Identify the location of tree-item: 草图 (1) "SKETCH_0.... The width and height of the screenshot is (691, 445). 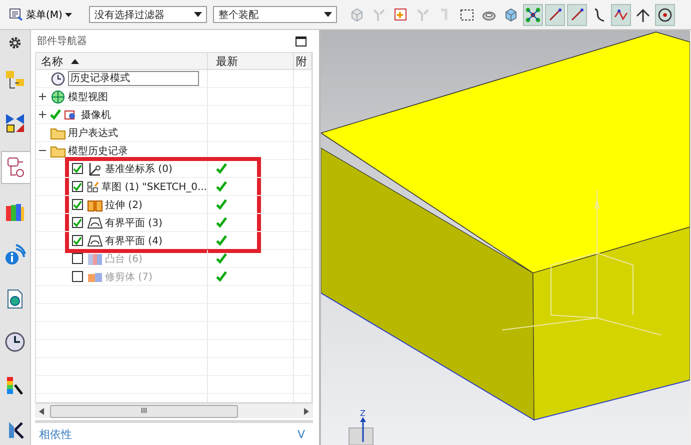
(154, 187).